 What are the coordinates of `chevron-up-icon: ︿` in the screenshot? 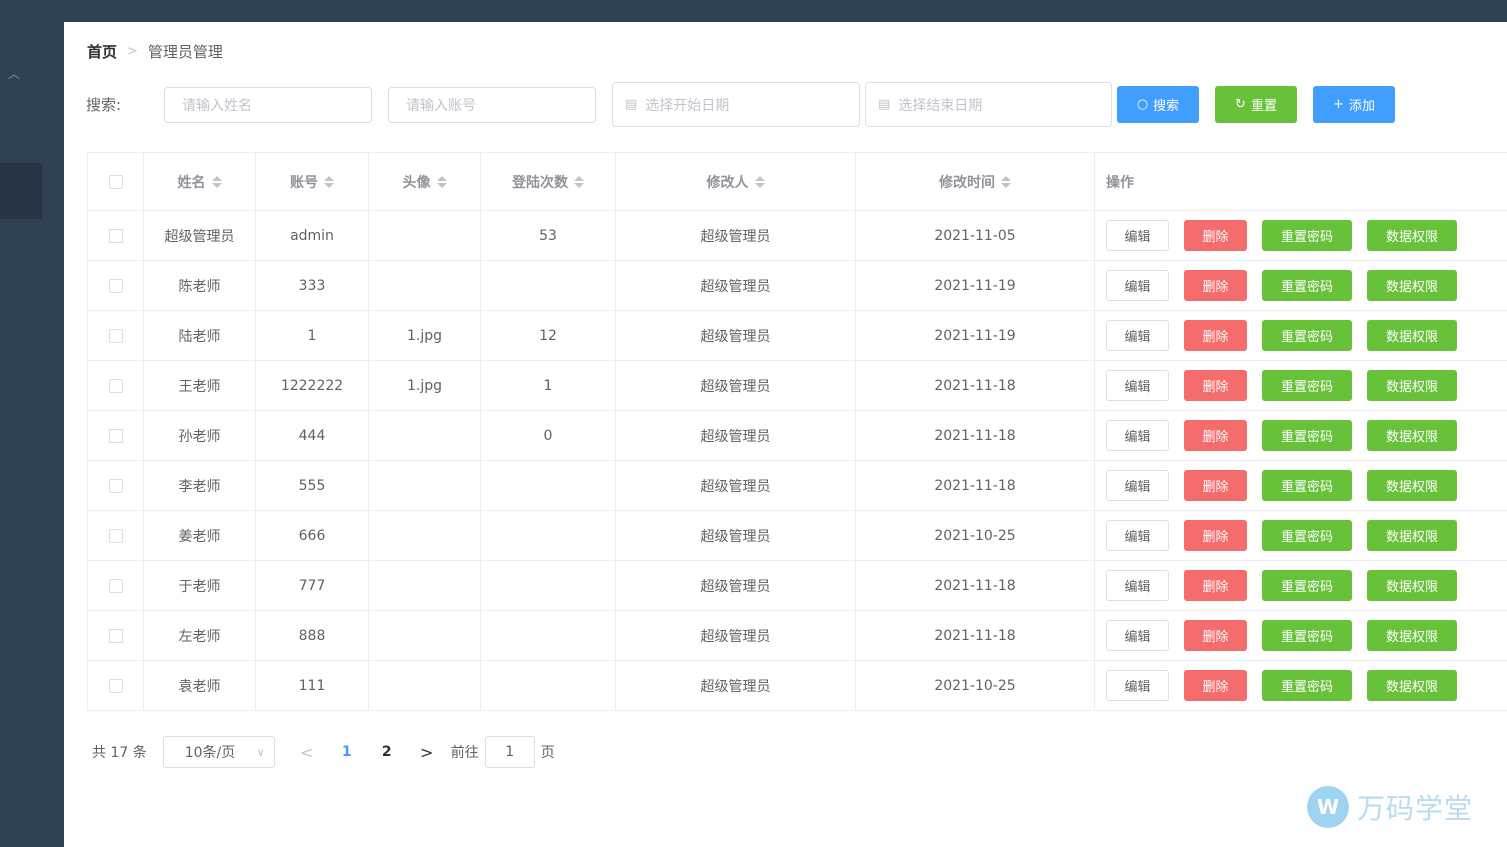 It's located at (14, 74).